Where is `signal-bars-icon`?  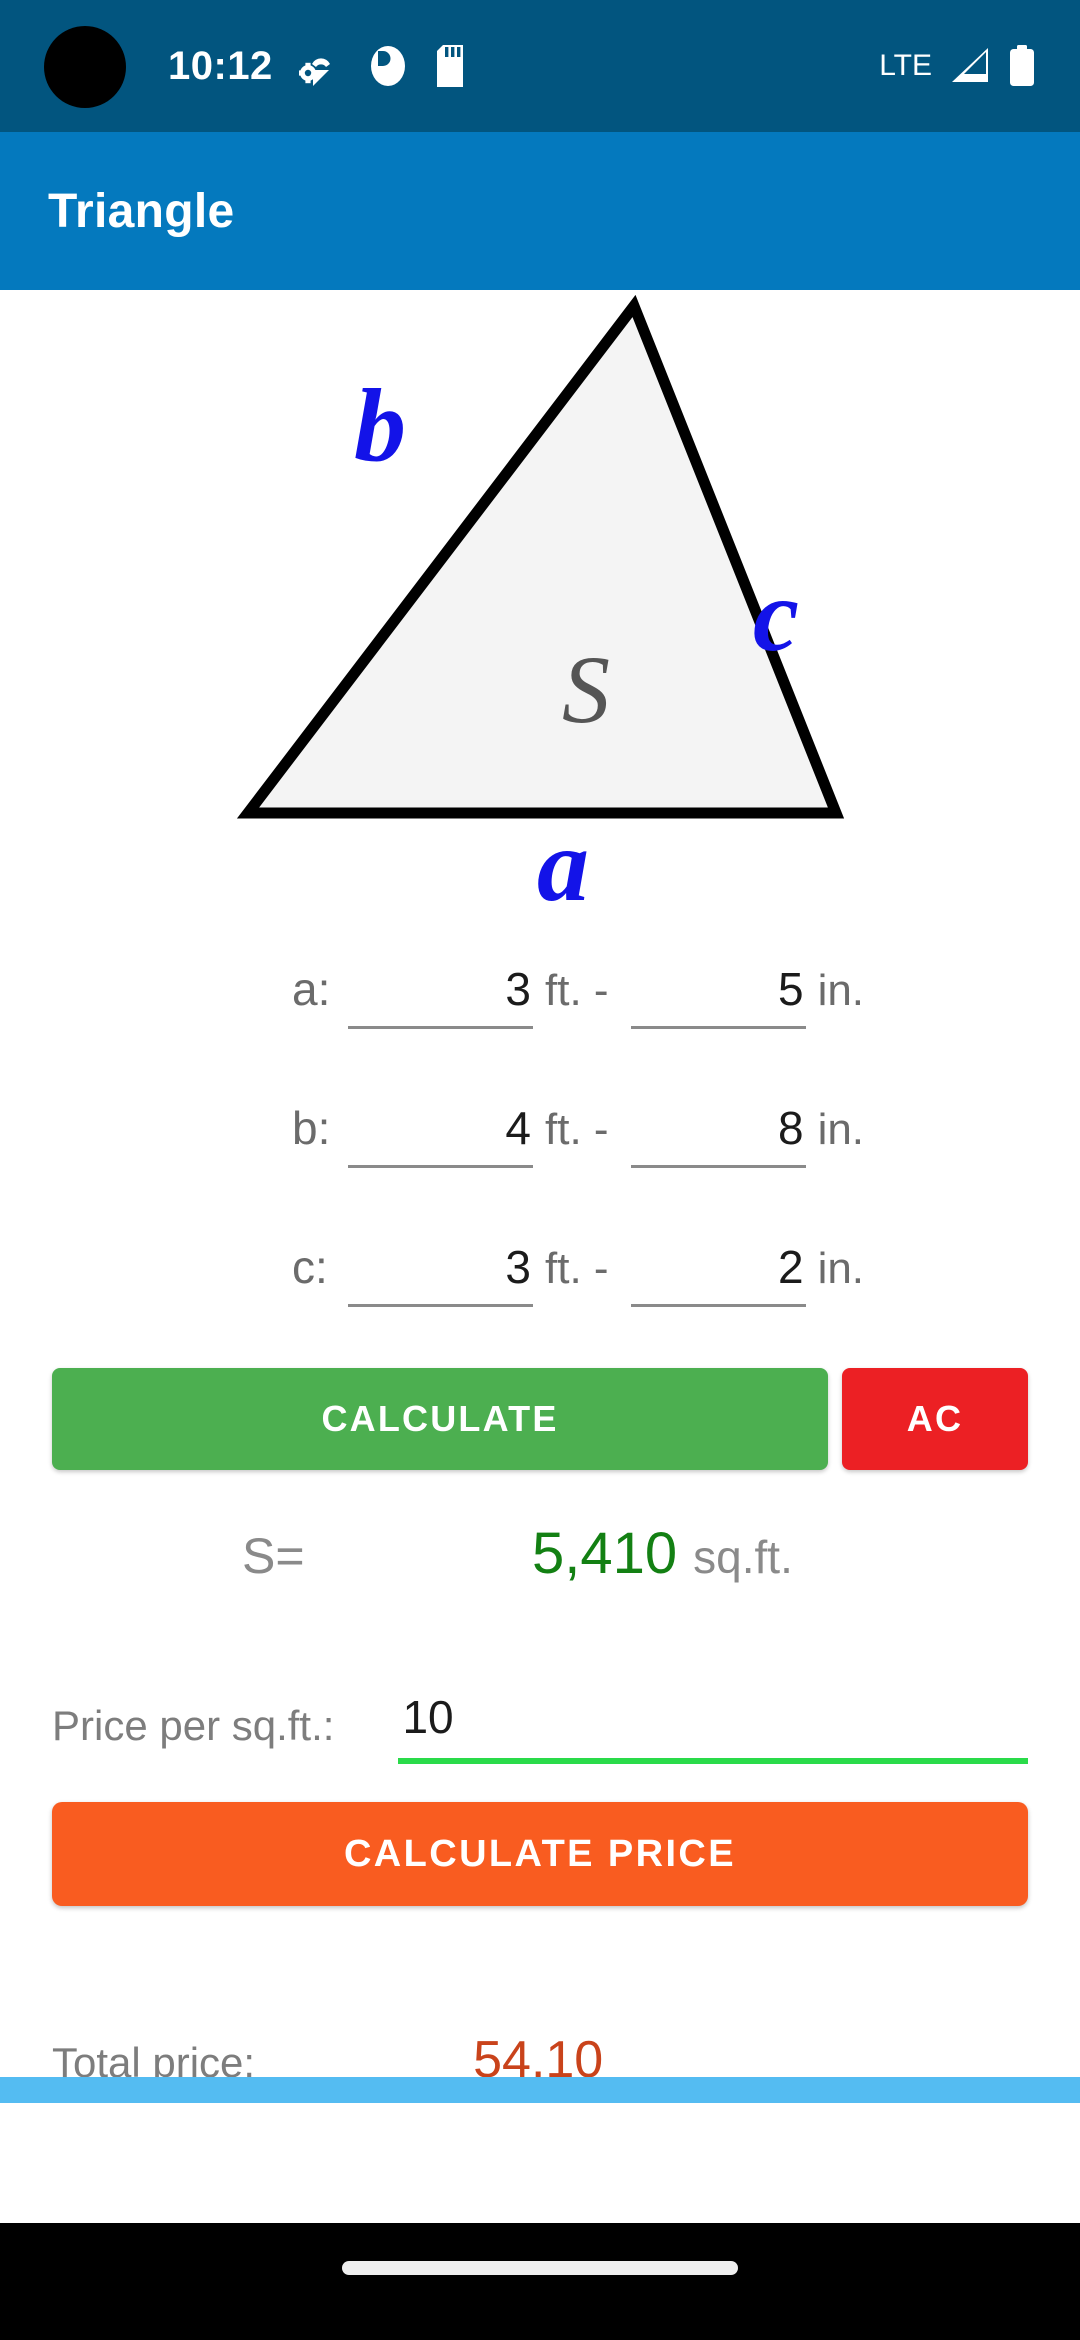
signal-bars-icon is located at coordinates (970, 66).